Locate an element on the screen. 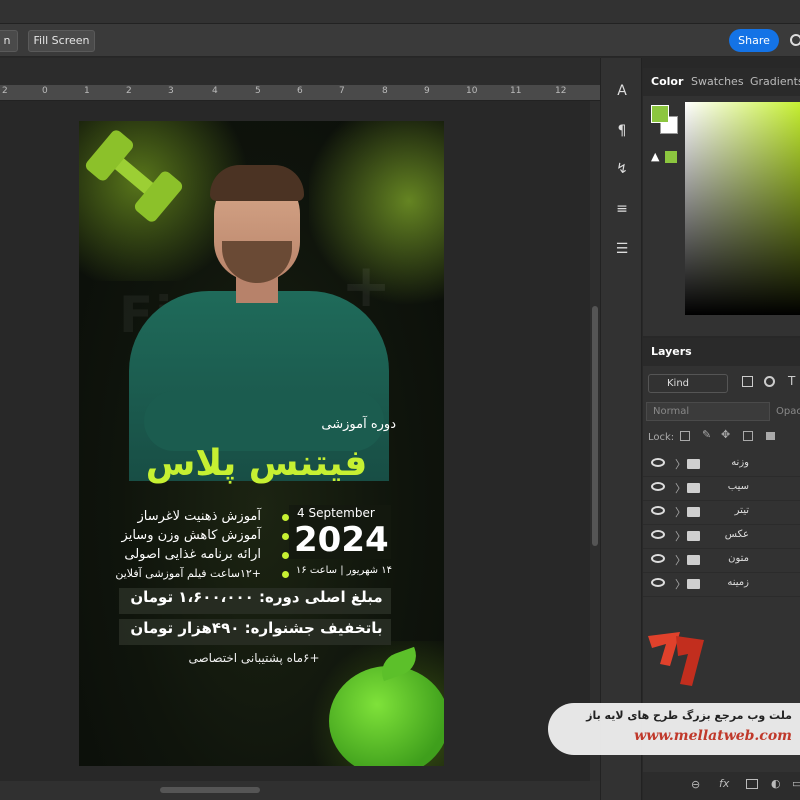 This screenshot has height=800, width=800. apple-graphic is located at coordinates (386, 716).